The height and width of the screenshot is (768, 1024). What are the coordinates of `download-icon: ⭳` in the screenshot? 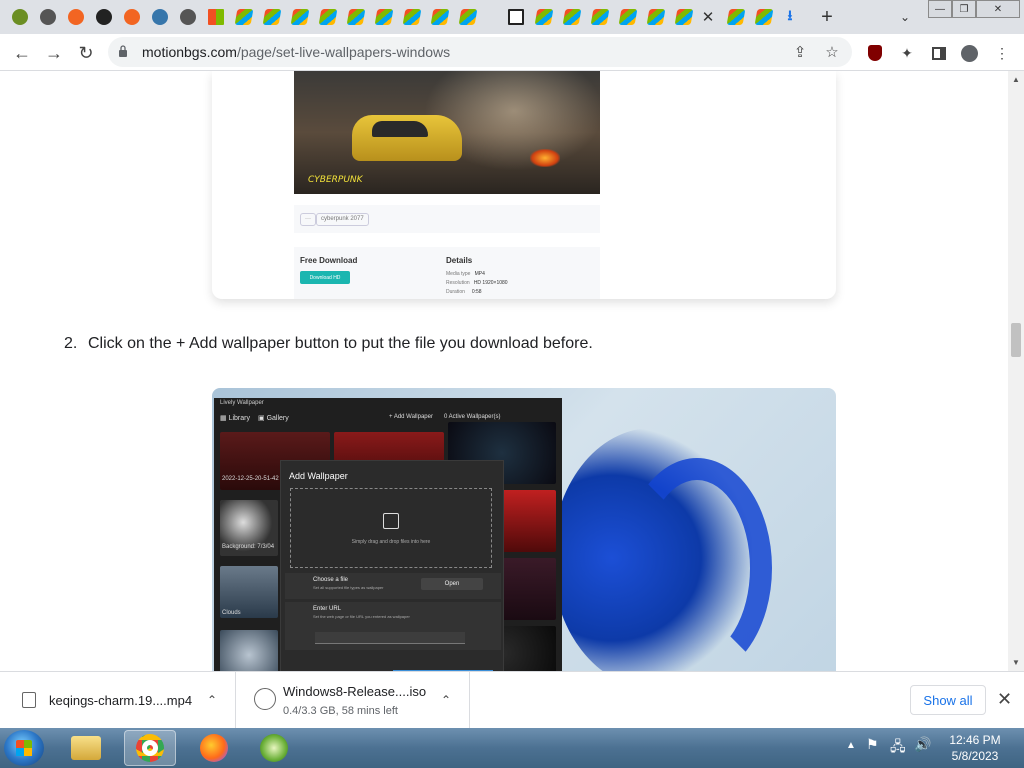 It's located at (790, 15).